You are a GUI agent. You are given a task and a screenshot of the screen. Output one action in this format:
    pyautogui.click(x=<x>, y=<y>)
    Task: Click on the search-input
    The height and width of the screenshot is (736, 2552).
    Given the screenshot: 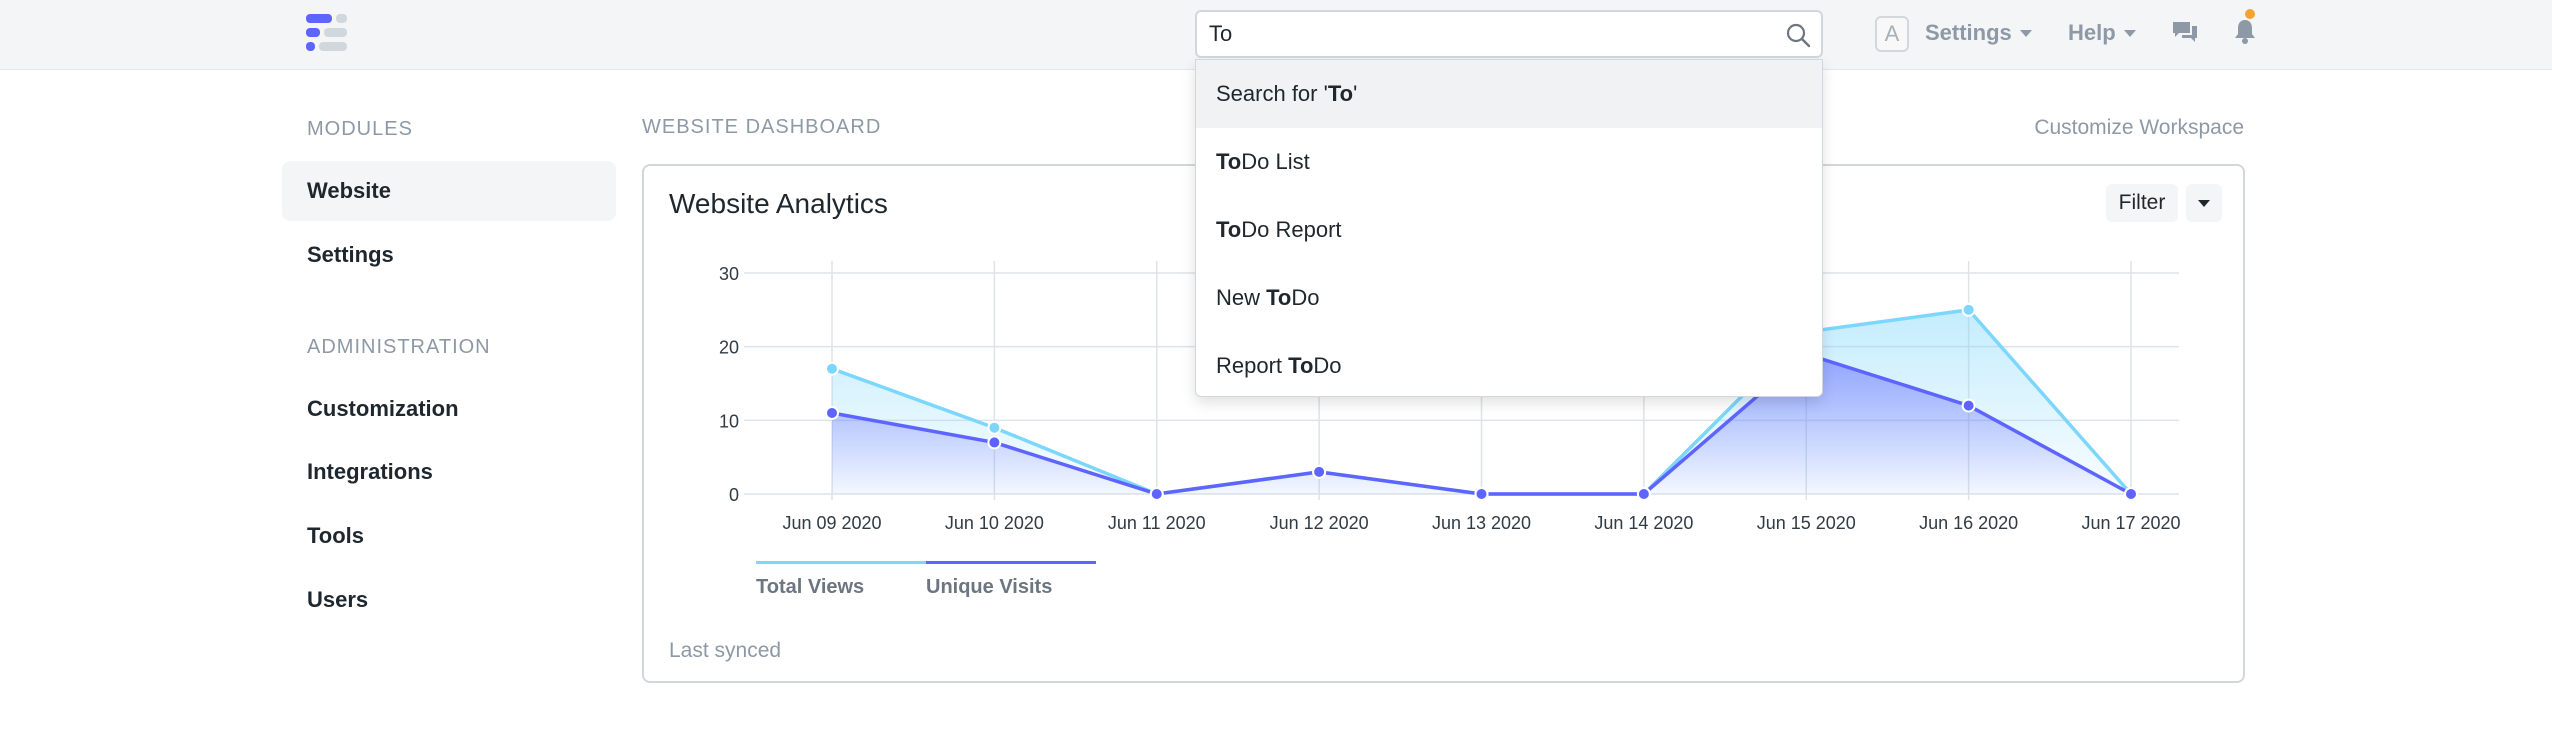 What is the action you would take?
    pyautogui.click(x=1479, y=34)
    